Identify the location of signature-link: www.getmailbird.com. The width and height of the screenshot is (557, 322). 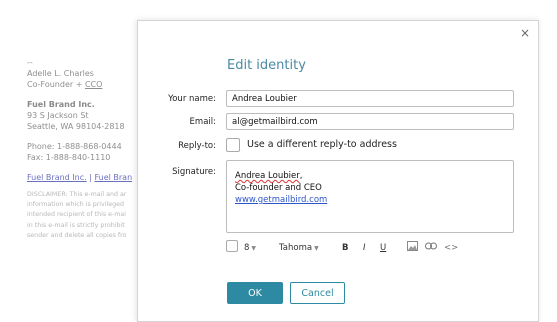
(370, 200).